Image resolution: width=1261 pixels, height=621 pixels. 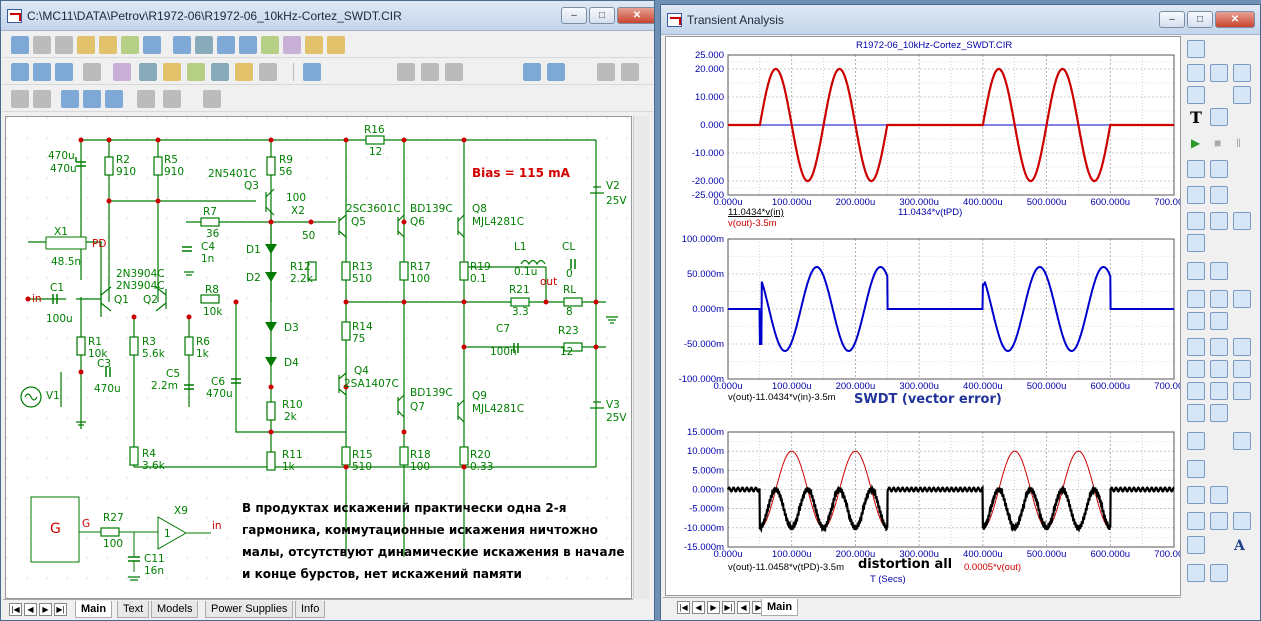 I want to click on zoom-in-icon, so click(x=70, y=99).